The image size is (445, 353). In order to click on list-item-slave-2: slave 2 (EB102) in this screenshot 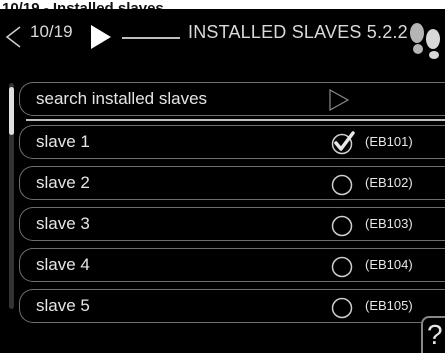, I will do `click(232, 183)`.